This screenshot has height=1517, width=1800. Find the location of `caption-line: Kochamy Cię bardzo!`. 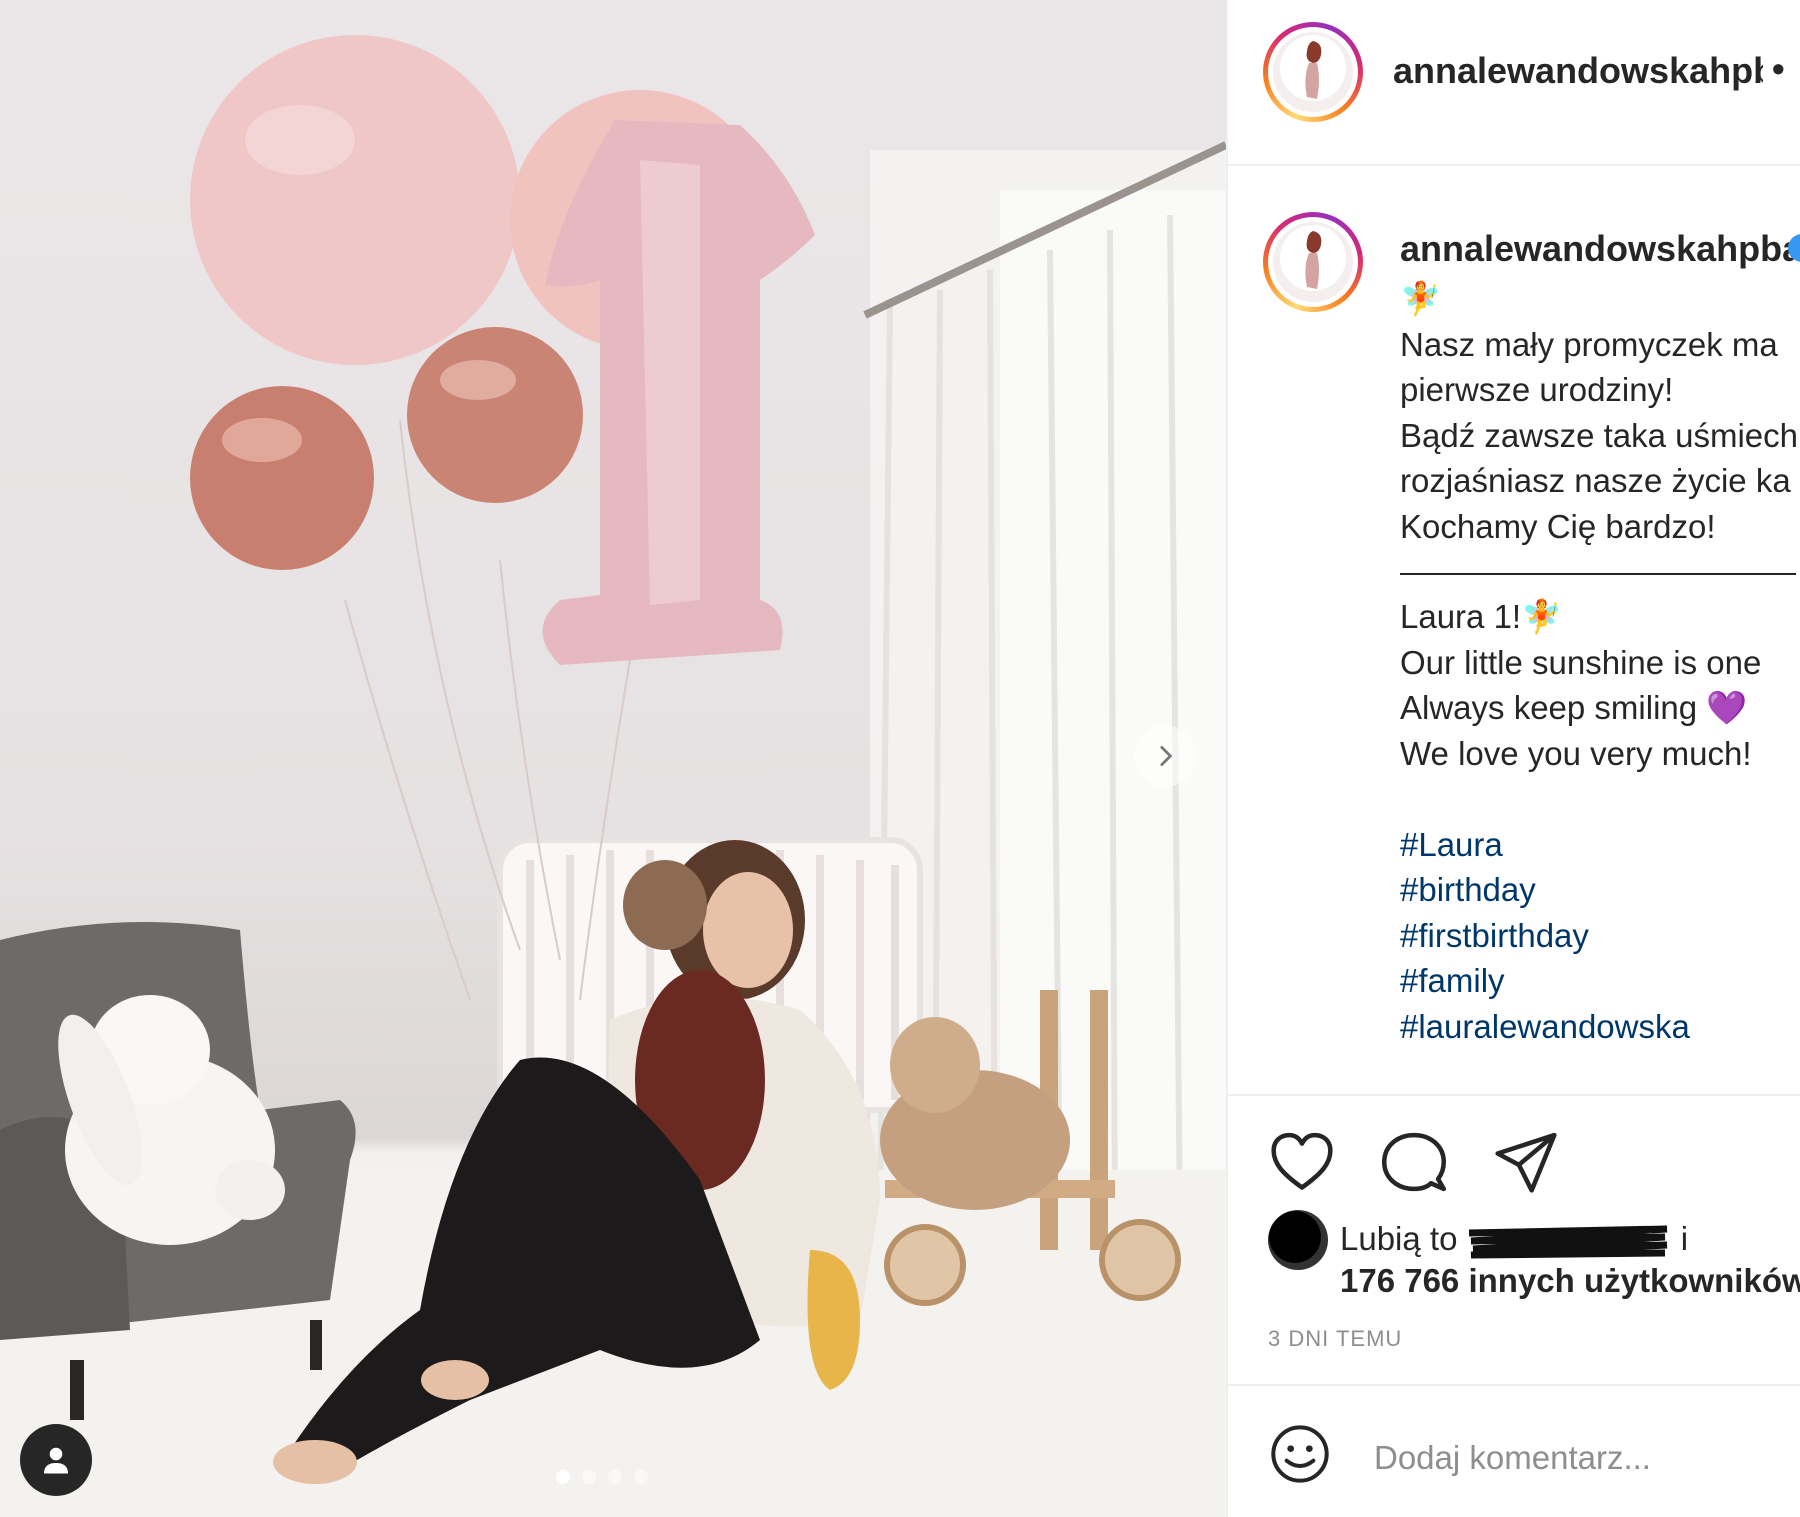

caption-line: Kochamy Cię bardzo! is located at coordinates (1558, 526).